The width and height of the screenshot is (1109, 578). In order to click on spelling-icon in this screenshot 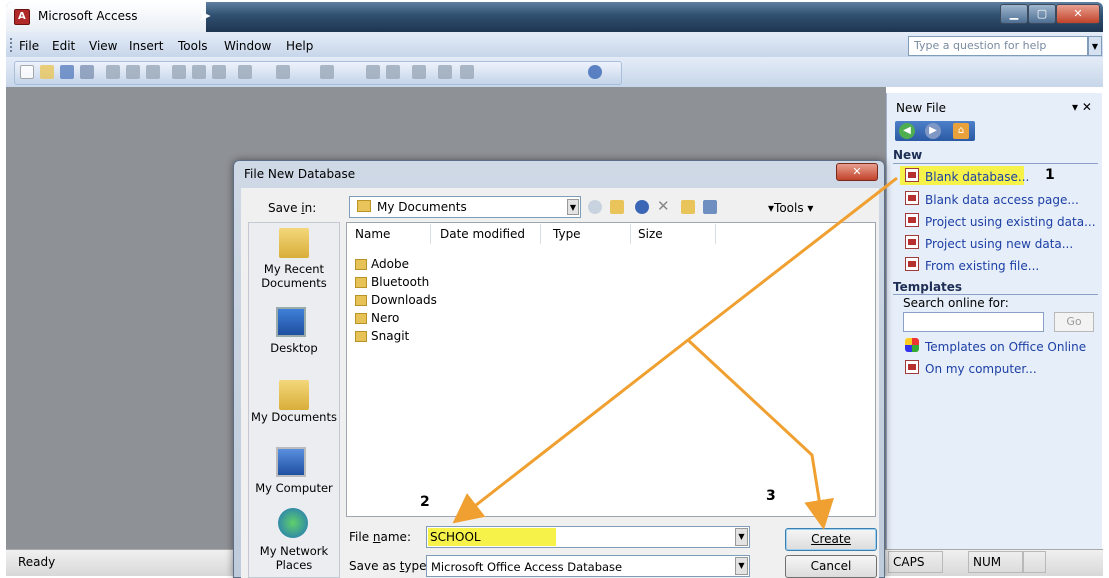, I will do `click(153, 72)`.